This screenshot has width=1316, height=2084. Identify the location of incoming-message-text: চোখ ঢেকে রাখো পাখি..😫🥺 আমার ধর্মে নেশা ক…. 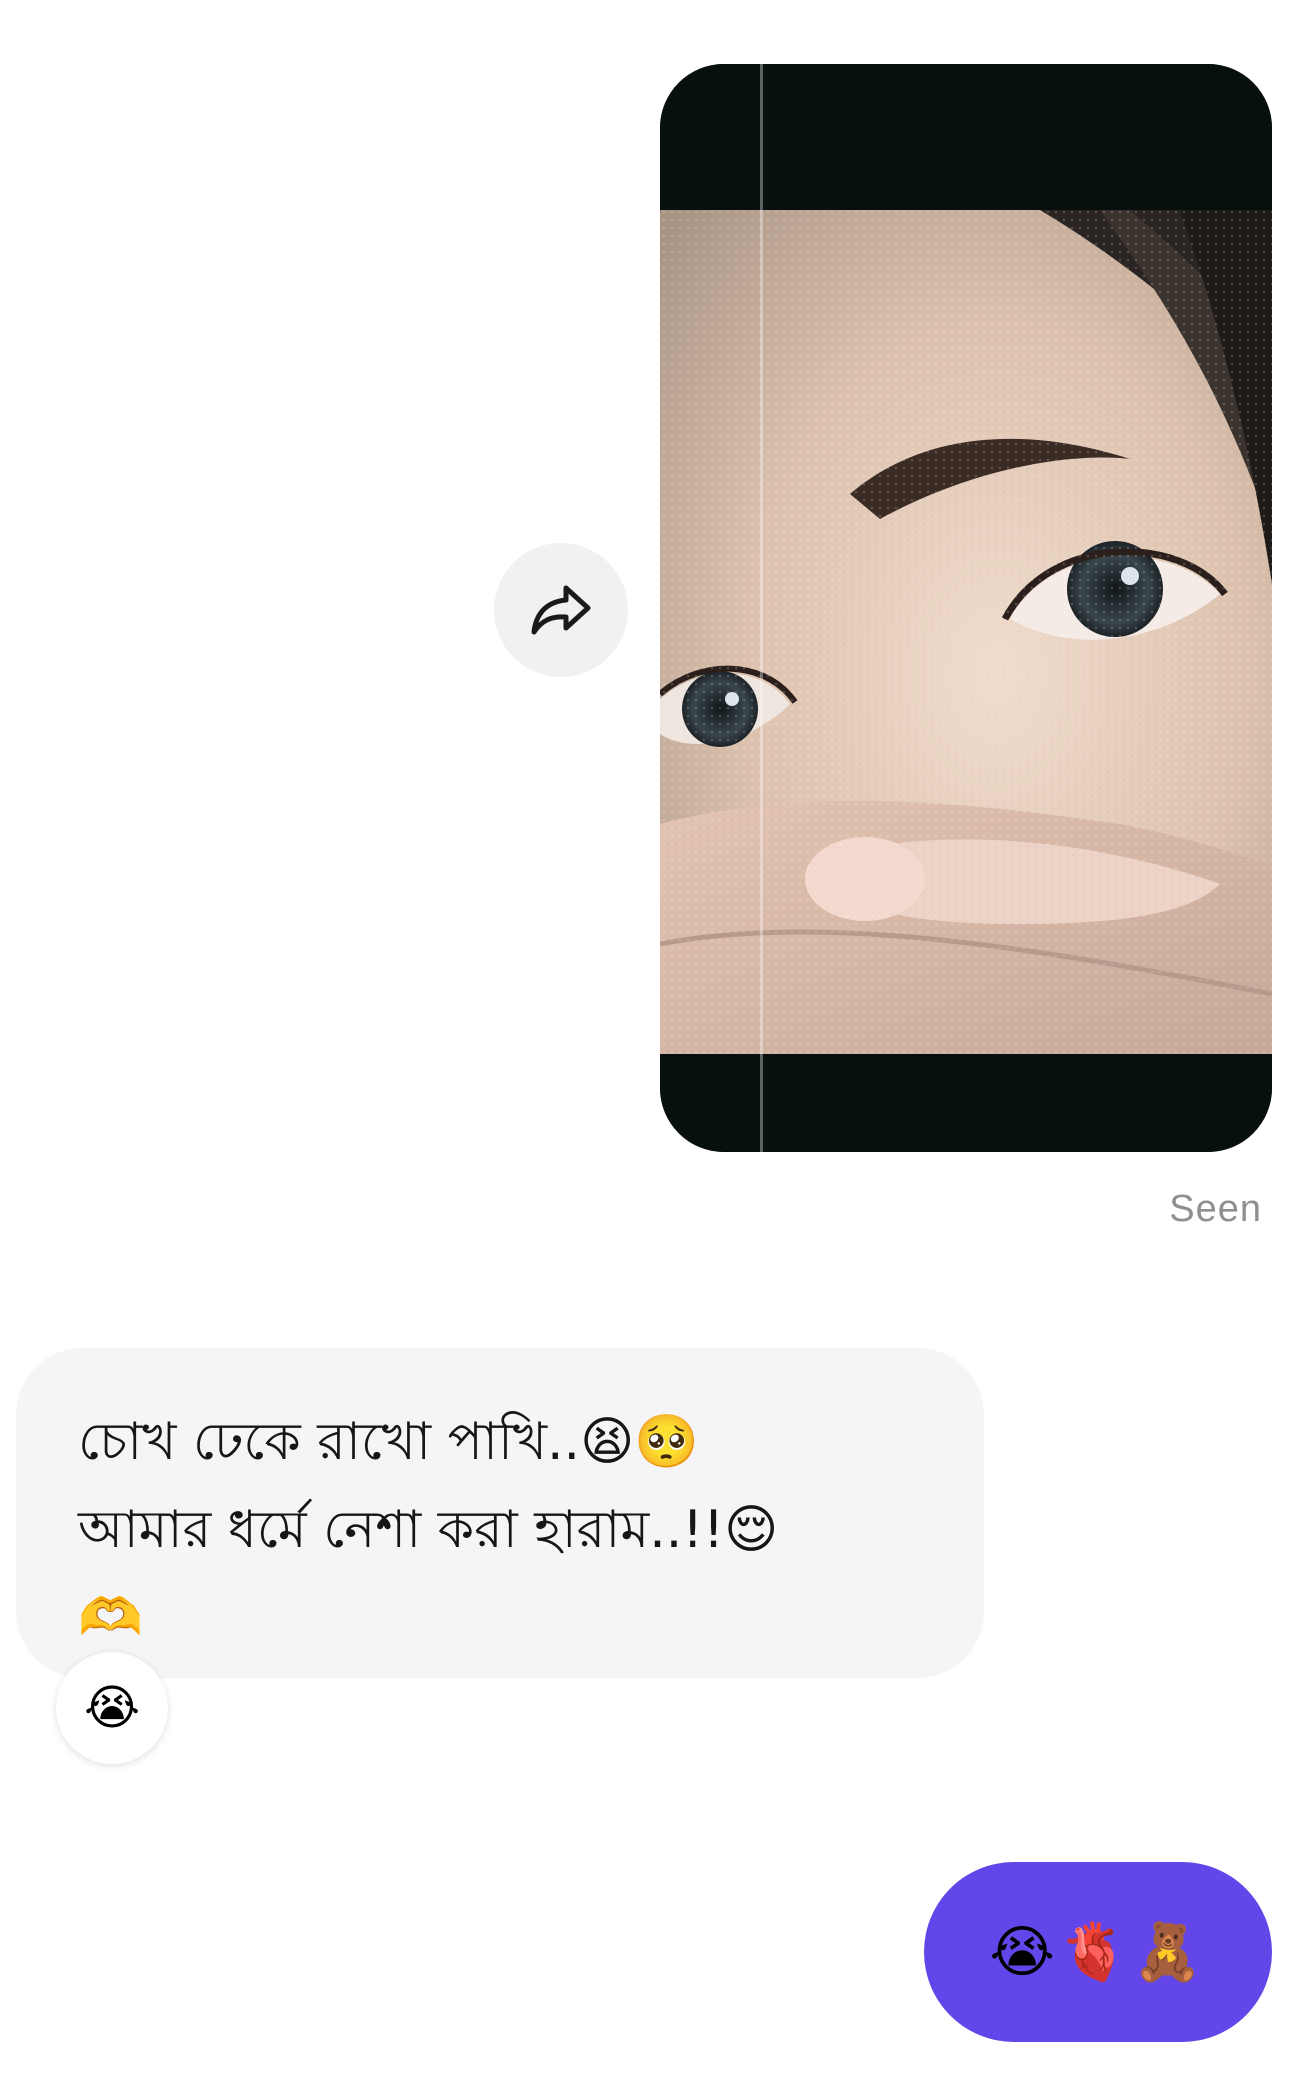
(428, 1530).